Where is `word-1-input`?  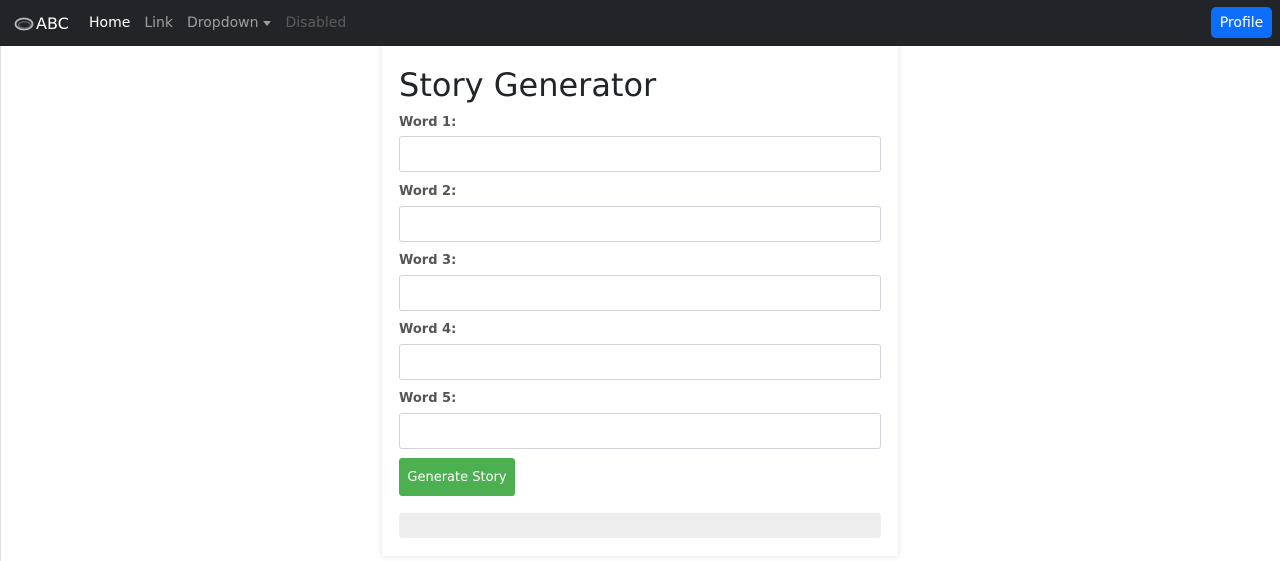
word-1-input is located at coordinates (640, 154).